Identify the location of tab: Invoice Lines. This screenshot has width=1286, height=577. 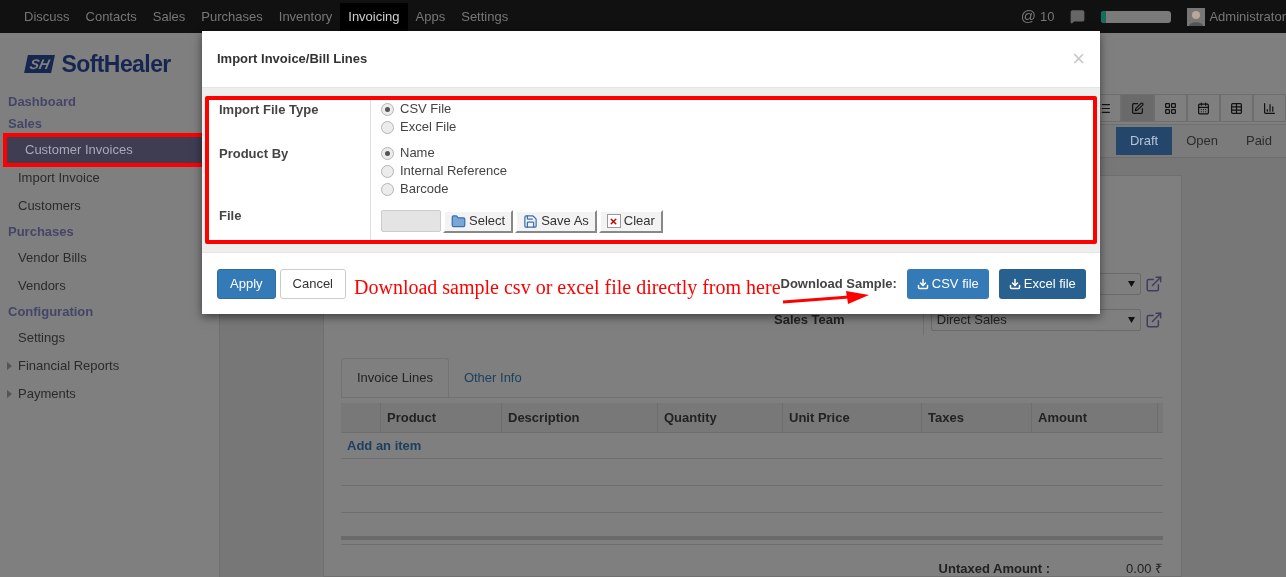
(395, 377).